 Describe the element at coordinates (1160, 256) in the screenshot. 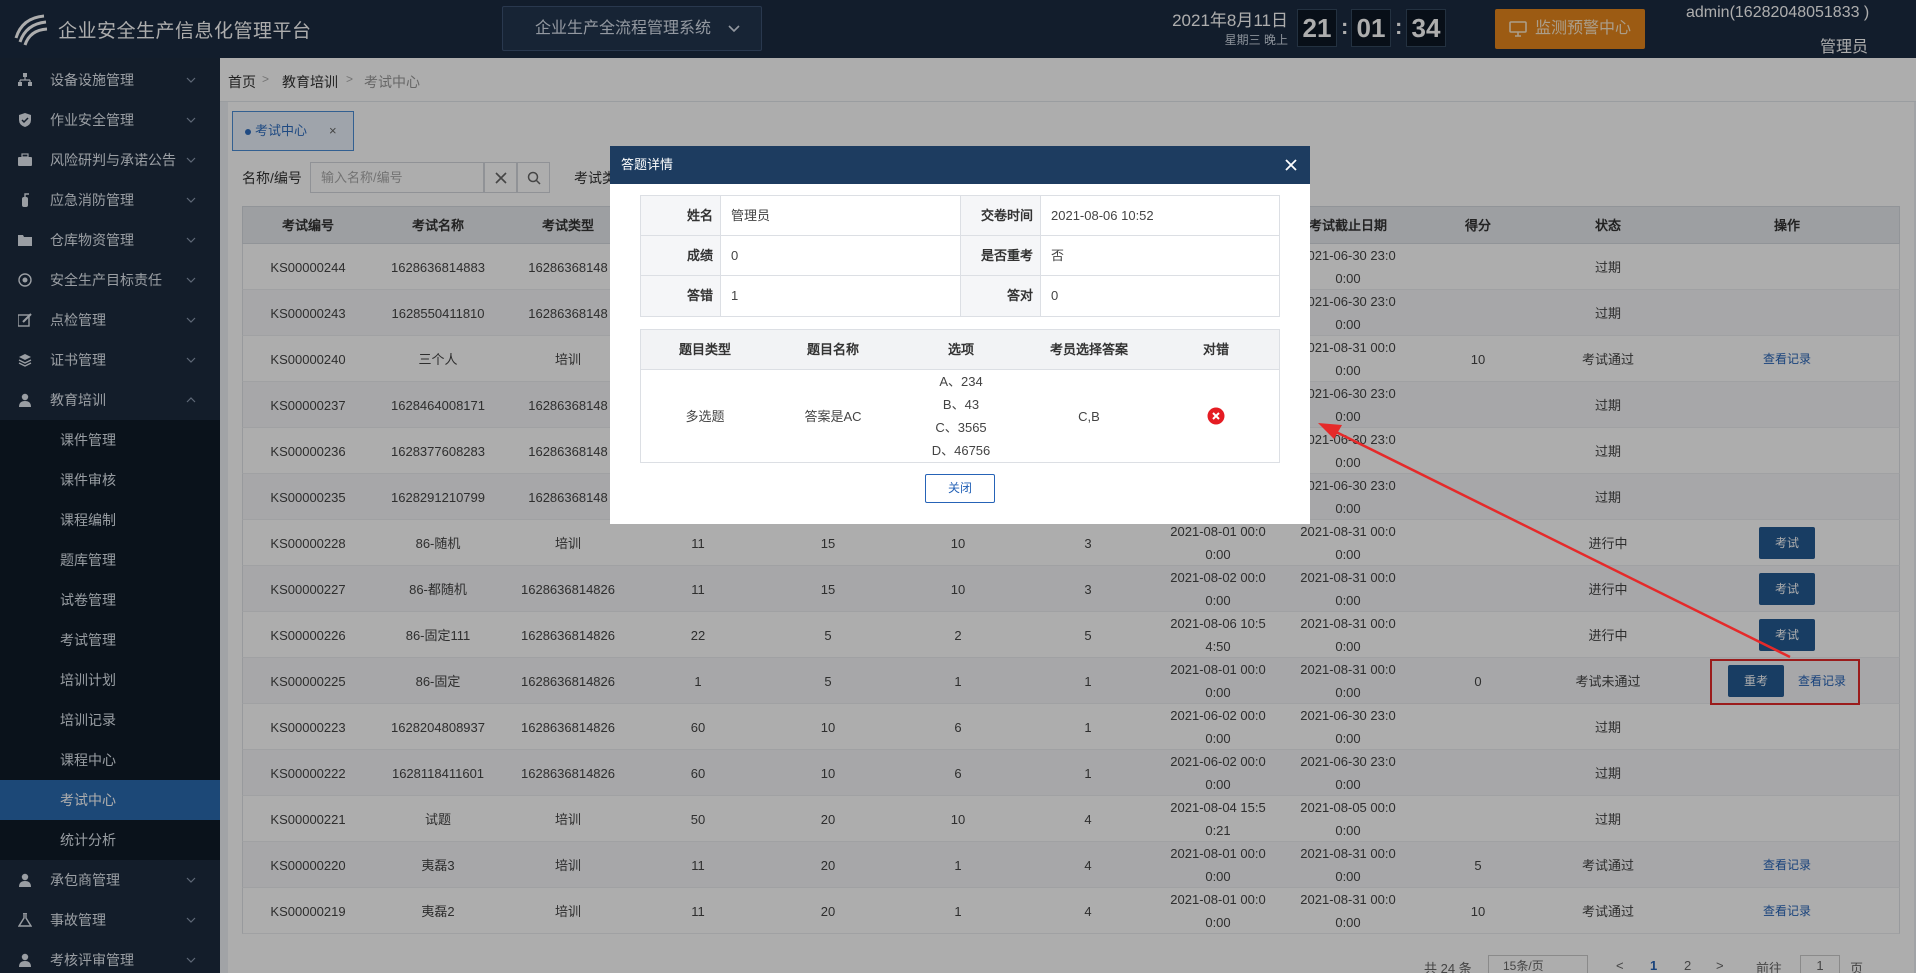

I see `retake-value: 否` at that location.